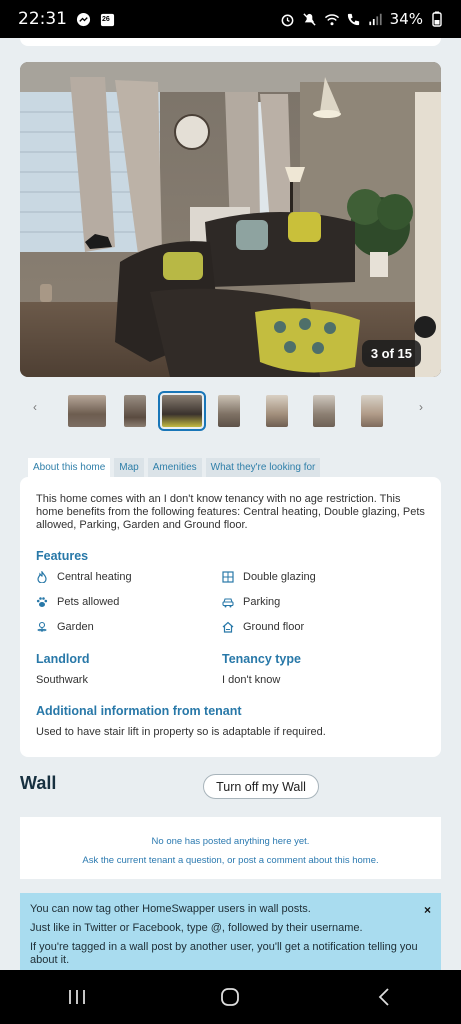  I want to click on thumbnail-prev-arrow: ‹, so click(35, 407).